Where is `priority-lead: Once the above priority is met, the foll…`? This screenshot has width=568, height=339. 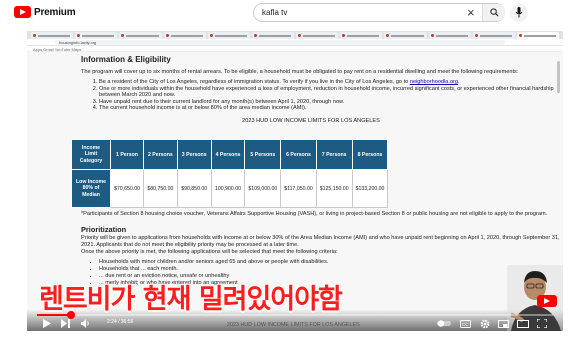 priority-lead: Once the above priority is met, the foll… is located at coordinates (209, 252).